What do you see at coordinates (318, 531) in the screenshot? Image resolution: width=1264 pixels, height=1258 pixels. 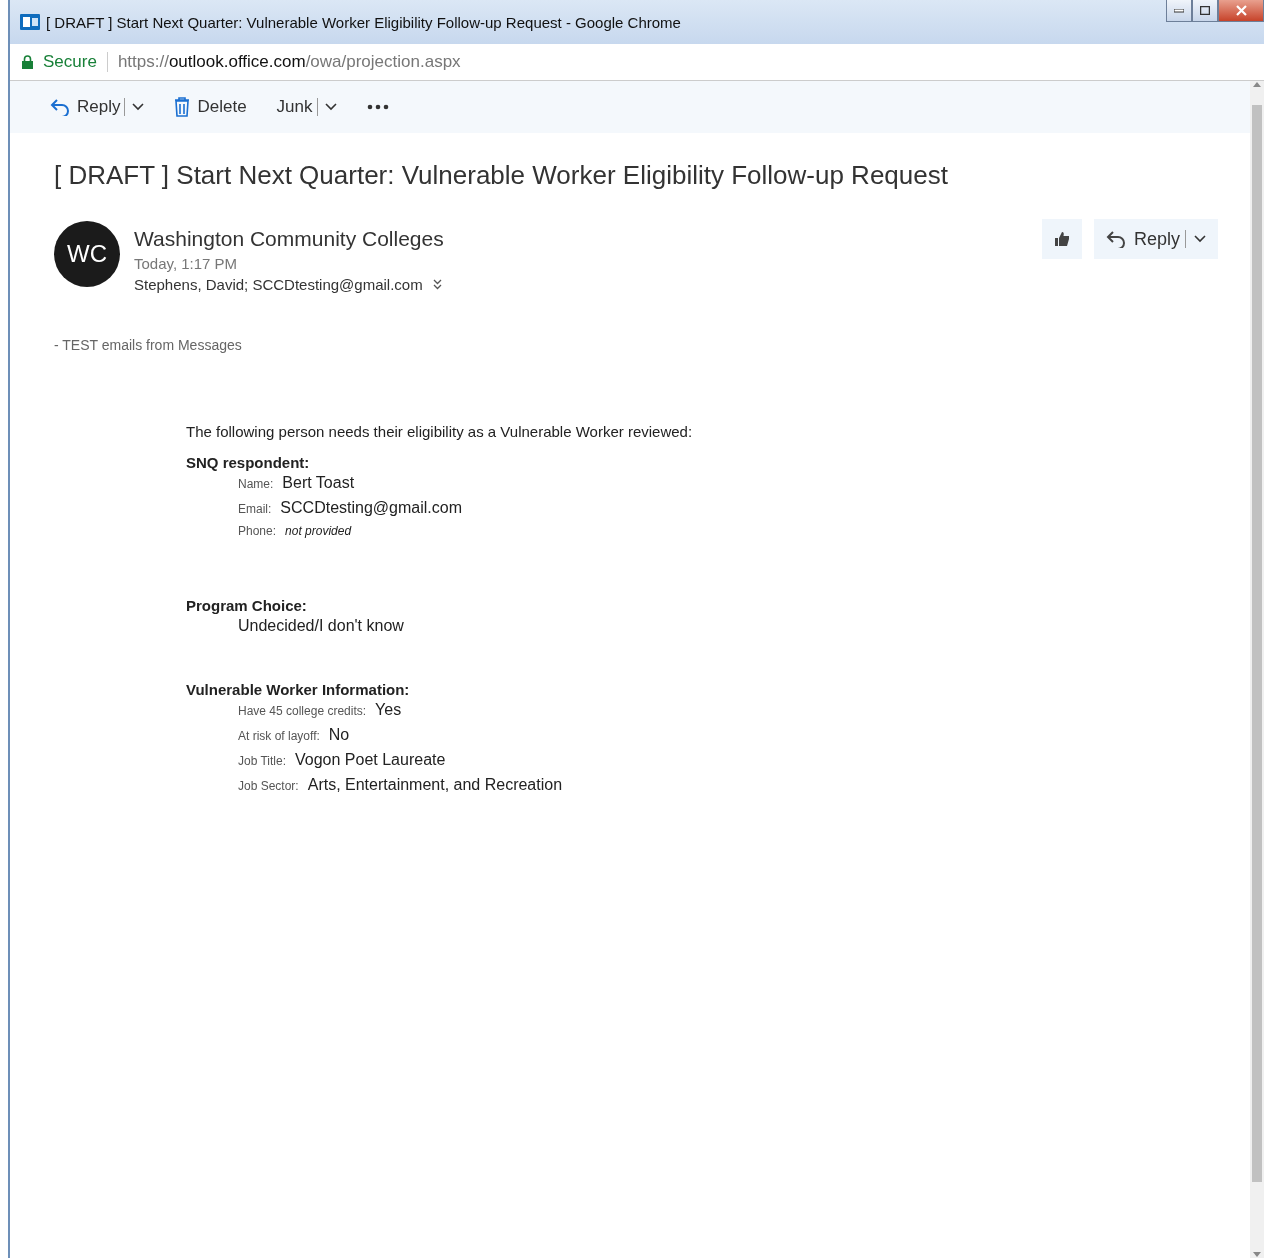 I see `field-value: not provided` at bounding box center [318, 531].